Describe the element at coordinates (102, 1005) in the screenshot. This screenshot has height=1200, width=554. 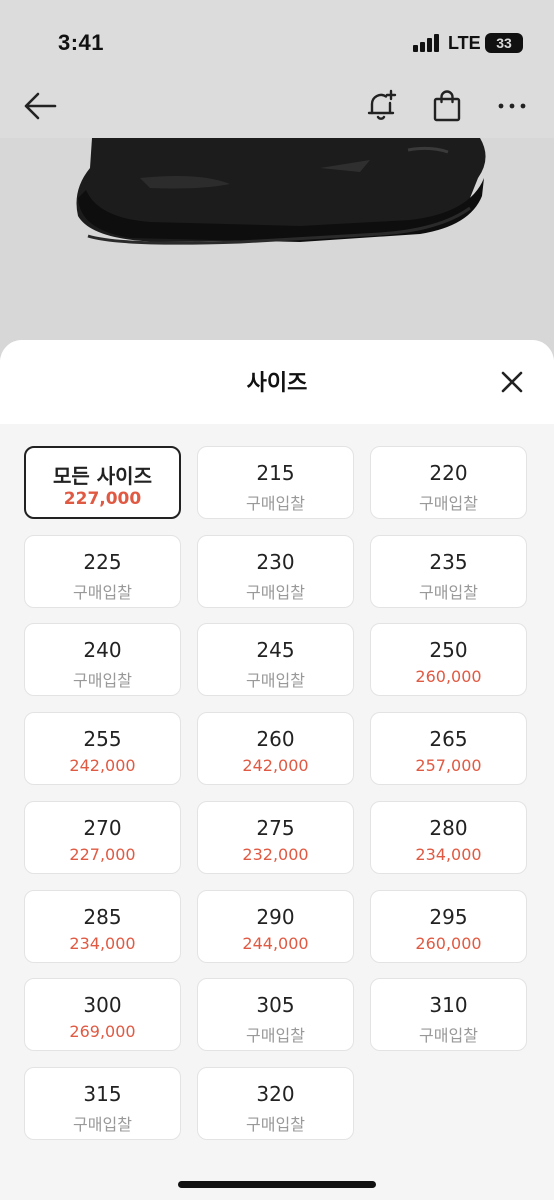
I see `size-label: 300` at that location.